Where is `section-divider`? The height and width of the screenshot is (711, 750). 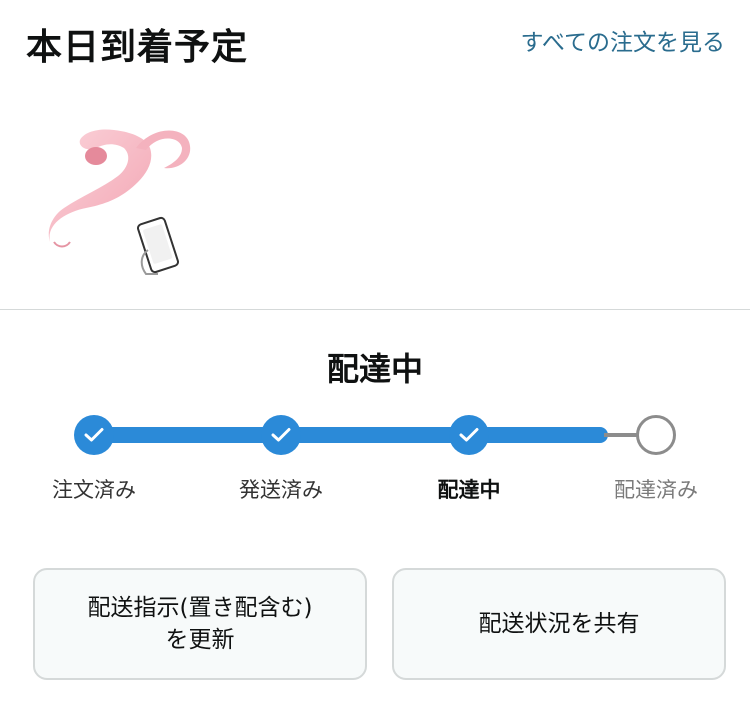
section-divider is located at coordinates (375, 309).